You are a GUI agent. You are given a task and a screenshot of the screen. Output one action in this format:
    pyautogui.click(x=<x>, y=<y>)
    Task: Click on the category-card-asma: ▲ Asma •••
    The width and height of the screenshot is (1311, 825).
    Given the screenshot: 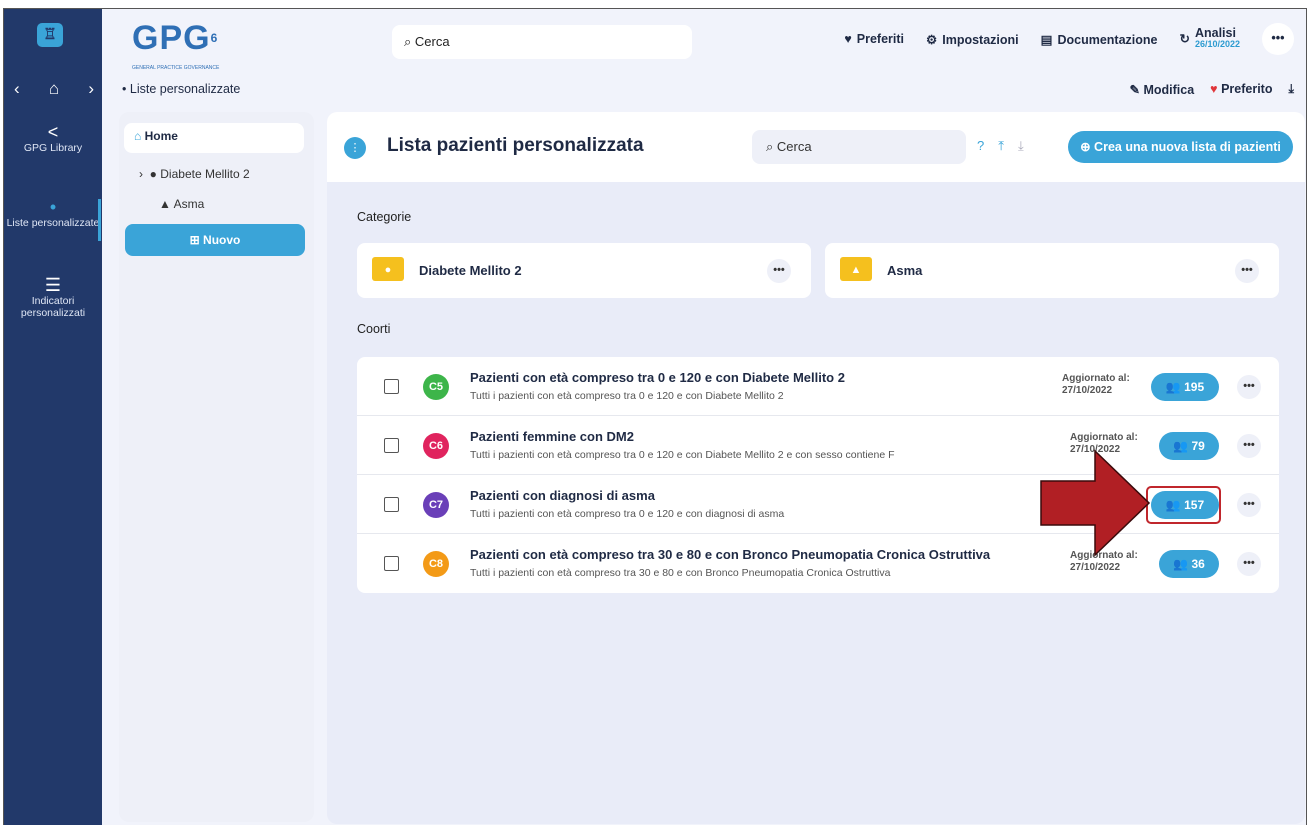 What is the action you would take?
    pyautogui.click(x=1052, y=270)
    